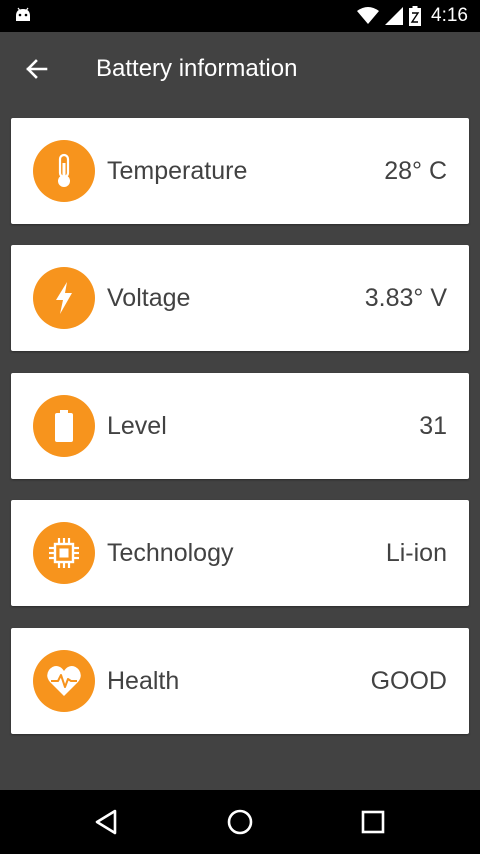 The width and height of the screenshot is (480, 854). What do you see at coordinates (64, 298) in the screenshot?
I see `lightning-icon` at bounding box center [64, 298].